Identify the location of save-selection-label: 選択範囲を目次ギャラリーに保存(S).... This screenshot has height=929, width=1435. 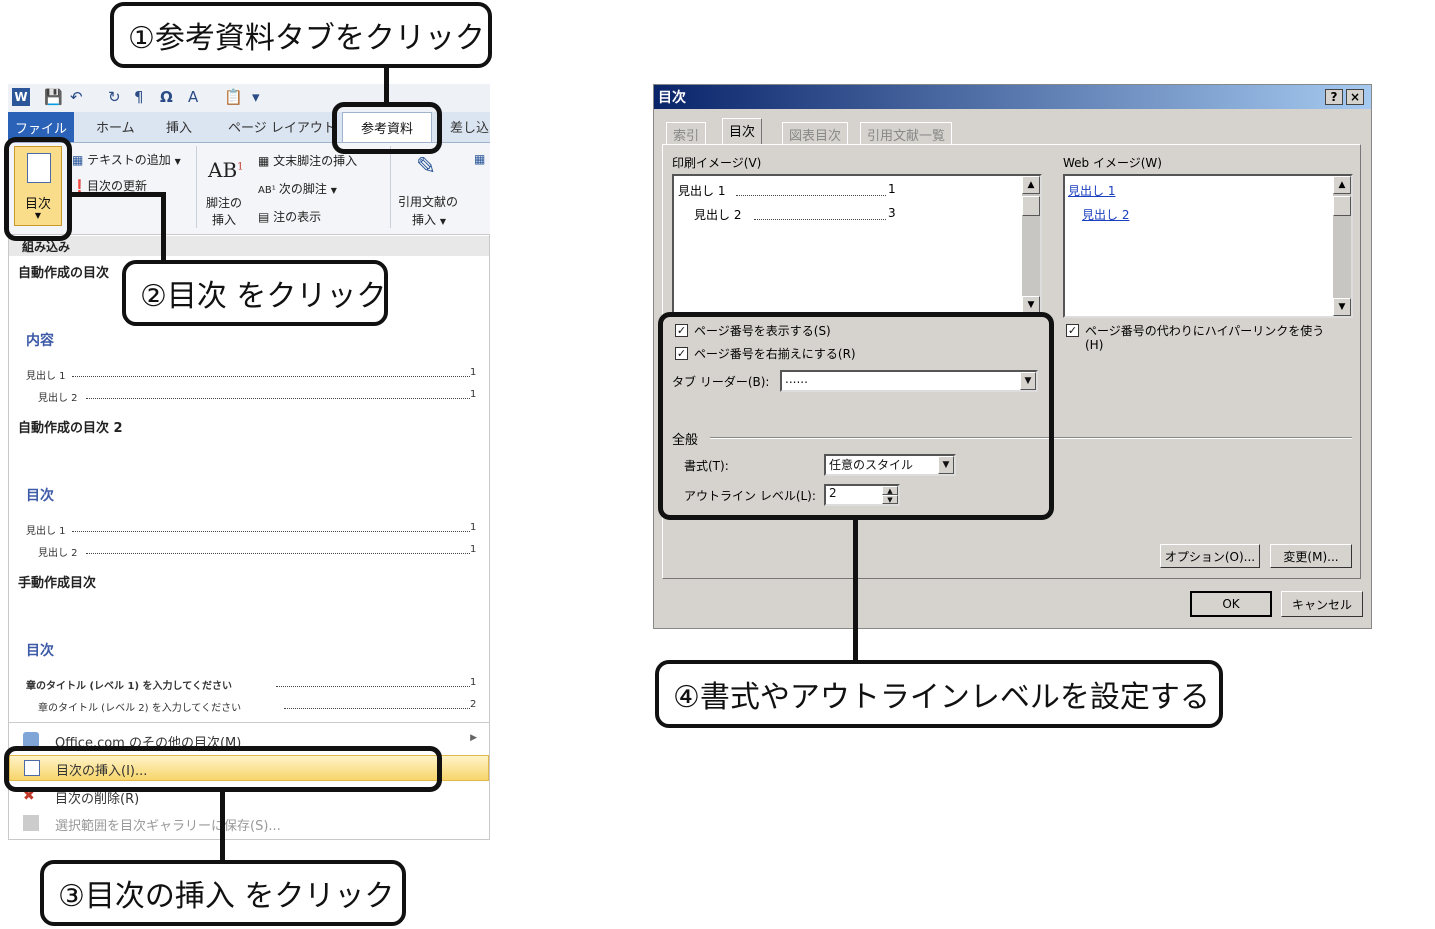
(168, 826).